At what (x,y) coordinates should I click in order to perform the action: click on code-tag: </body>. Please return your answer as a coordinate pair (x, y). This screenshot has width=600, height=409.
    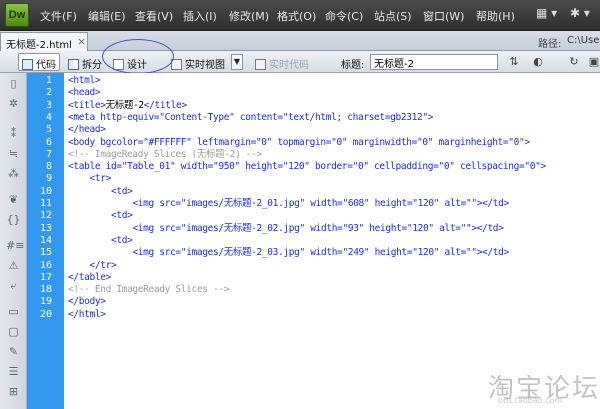
    Looking at the image, I should click on (87, 302).